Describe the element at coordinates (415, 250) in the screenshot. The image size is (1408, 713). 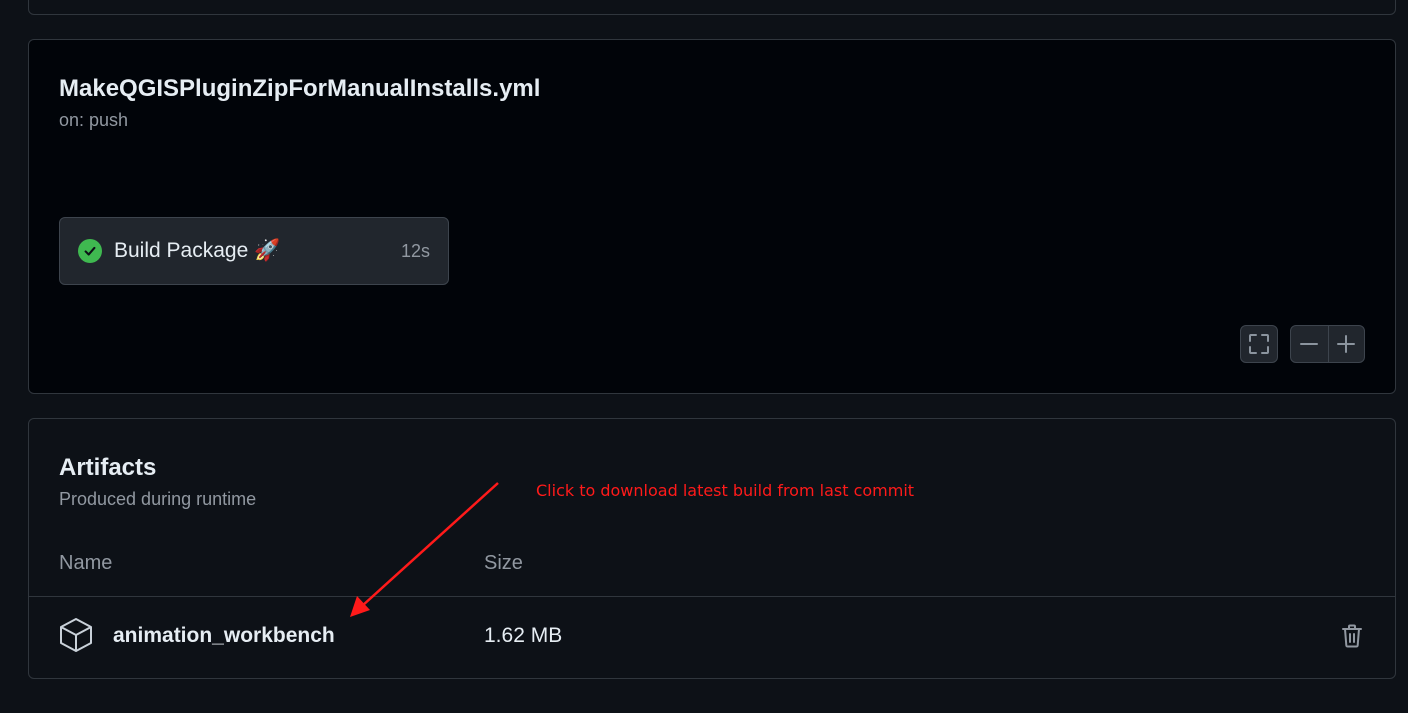
I see `job-duration: 12s` at that location.